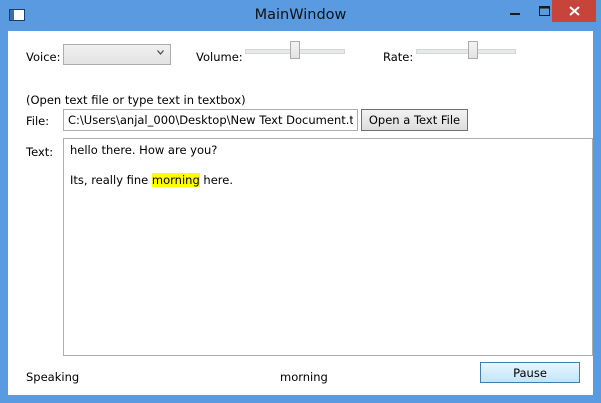 This screenshot has height=403, width=601. Describe the element at coordinates (544, 11) in the screenshot. I see `maximize-icon` at that location.